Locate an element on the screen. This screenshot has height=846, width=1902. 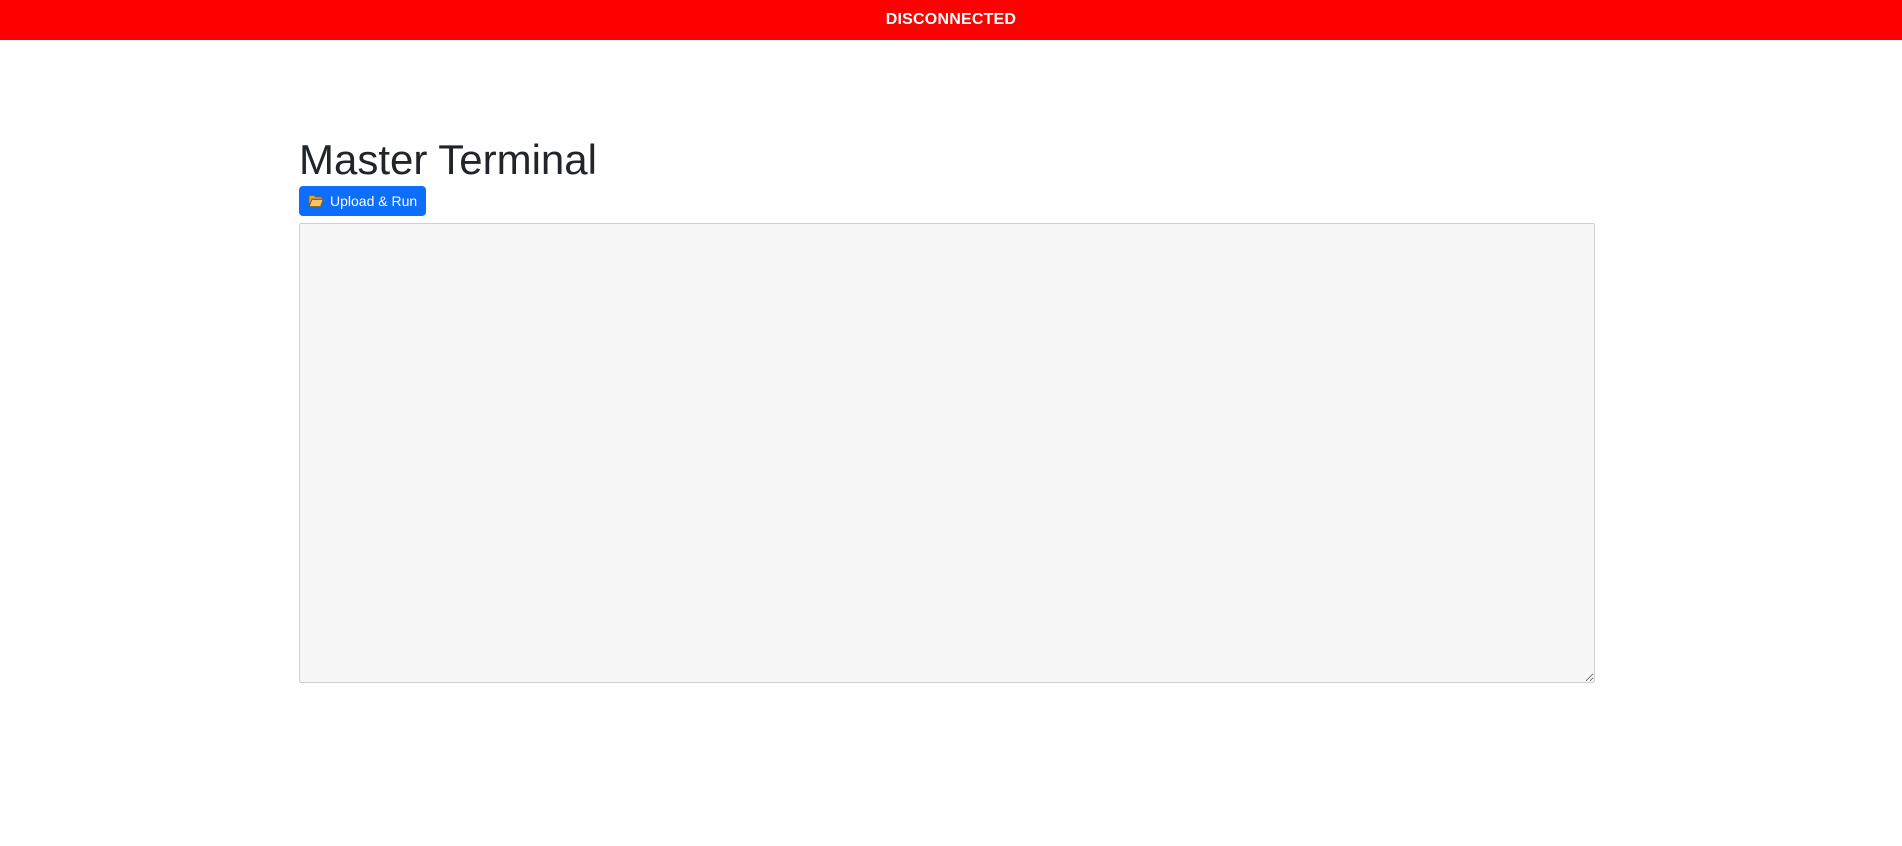
connection-status-label: DISCONNECTED is located at coordinates (951, 19).